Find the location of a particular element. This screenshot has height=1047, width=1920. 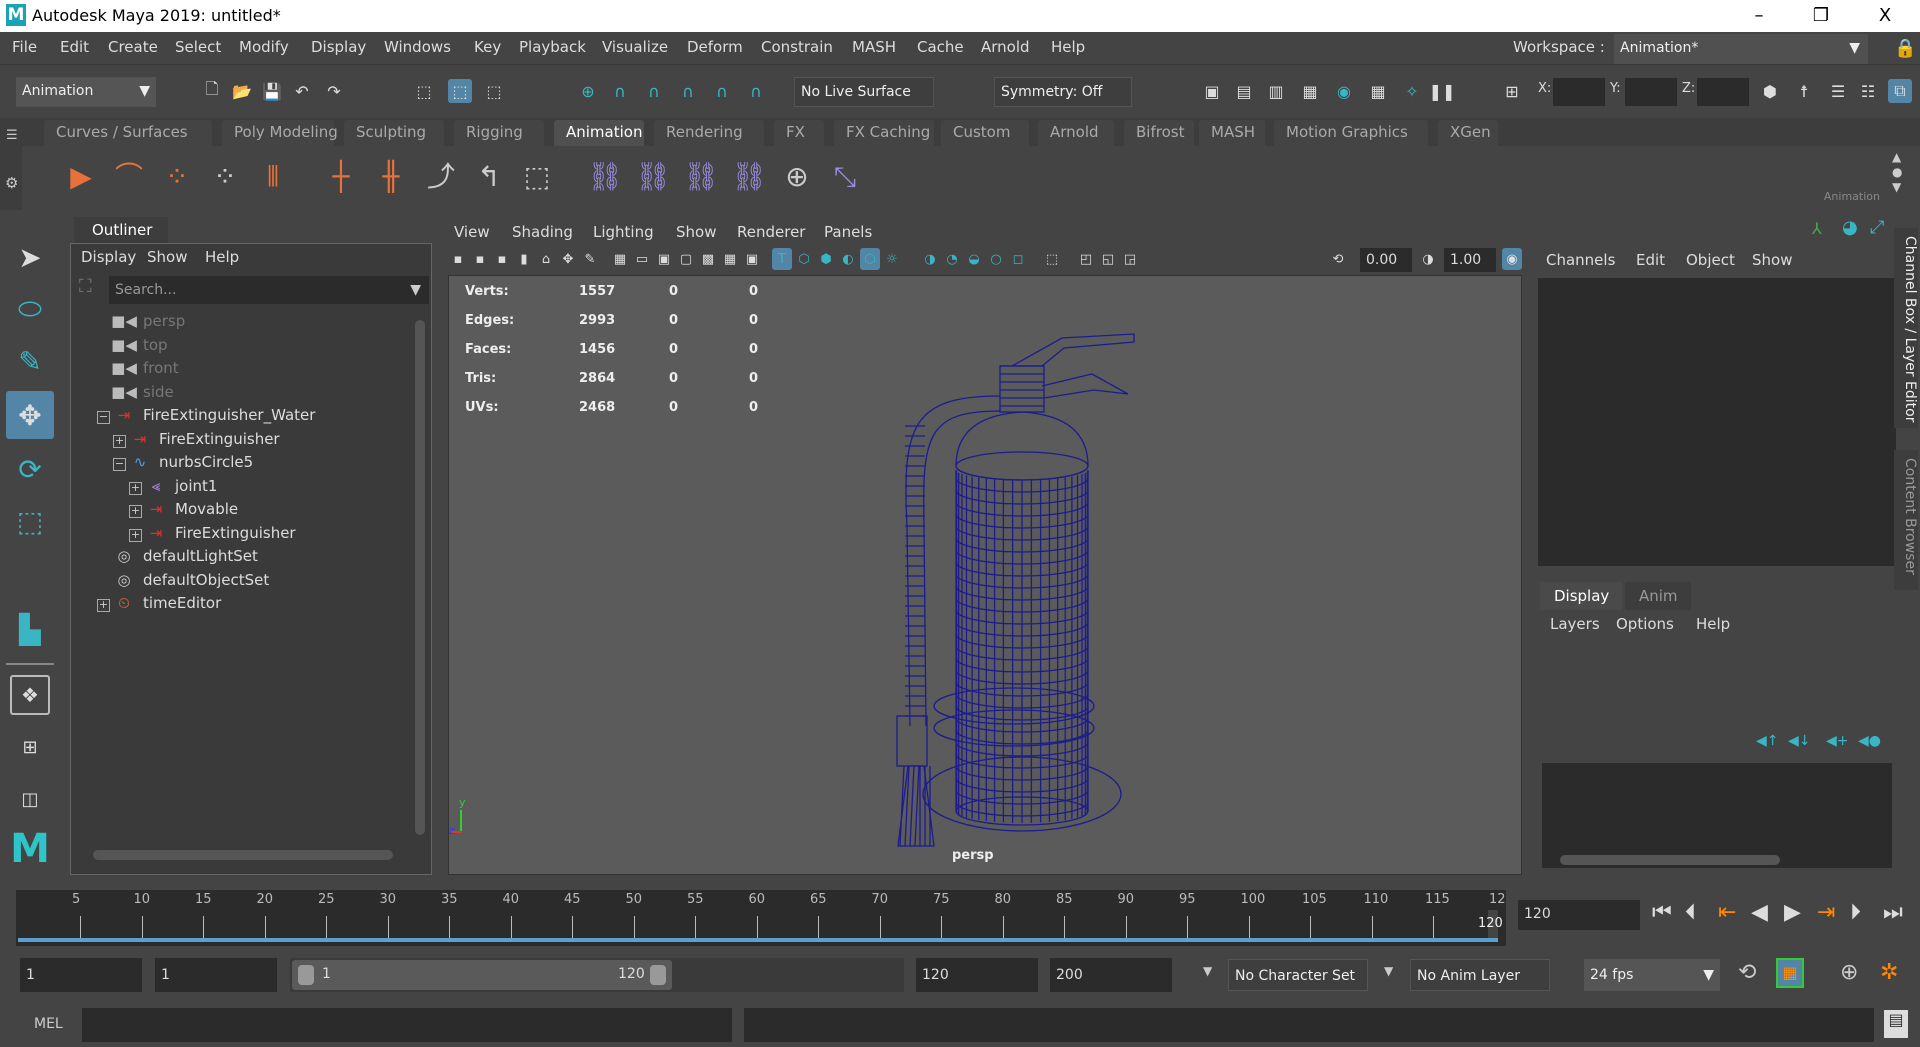

shelf-tab-mash: MASH is located at coordinates (1232, 133).